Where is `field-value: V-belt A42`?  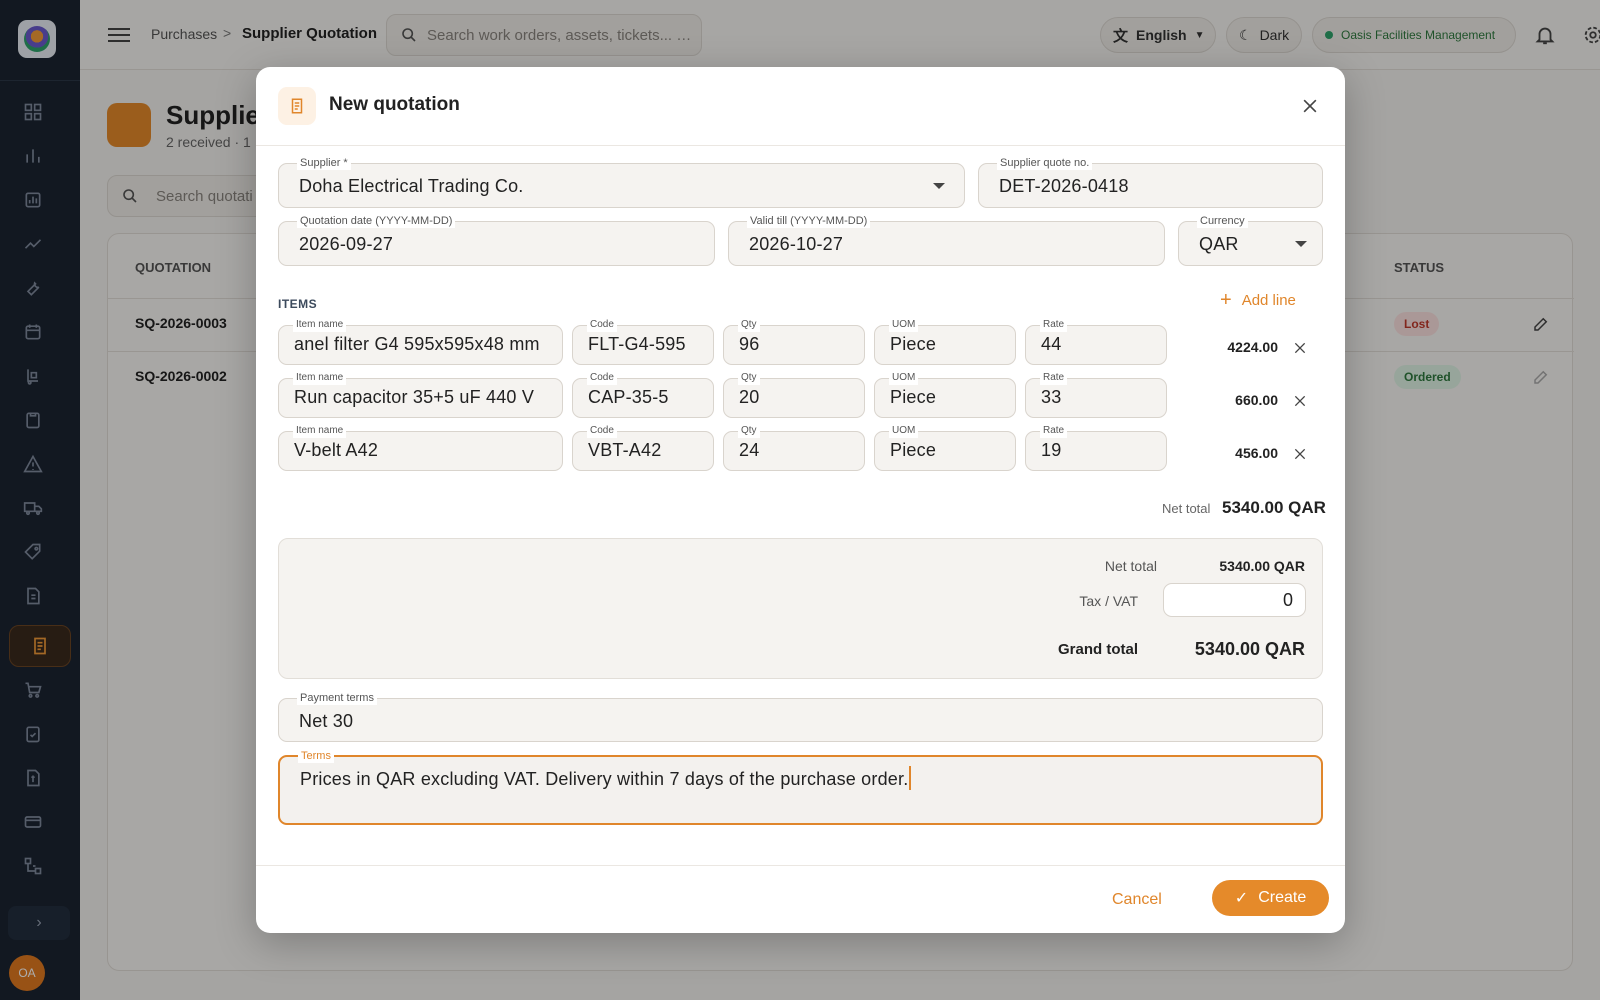 field-value: V-belt A42 is located at coordinates (336, 450).